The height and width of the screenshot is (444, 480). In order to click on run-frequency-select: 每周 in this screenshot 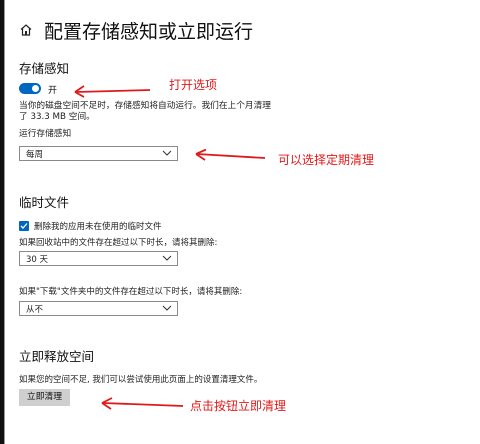, I will do `click(98, 153)`.